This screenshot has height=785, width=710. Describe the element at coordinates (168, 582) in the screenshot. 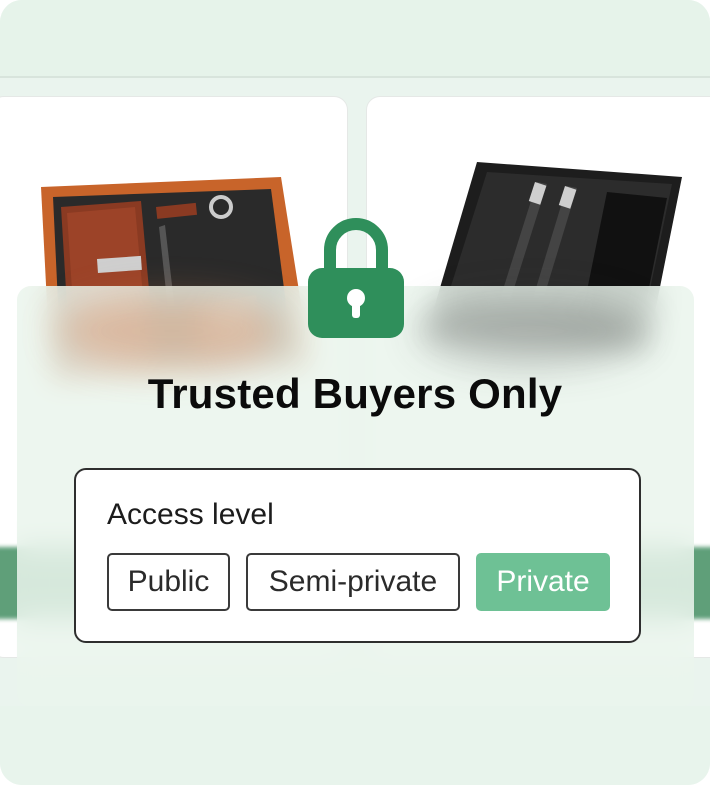

I see `access-option-public: Public` at that location.